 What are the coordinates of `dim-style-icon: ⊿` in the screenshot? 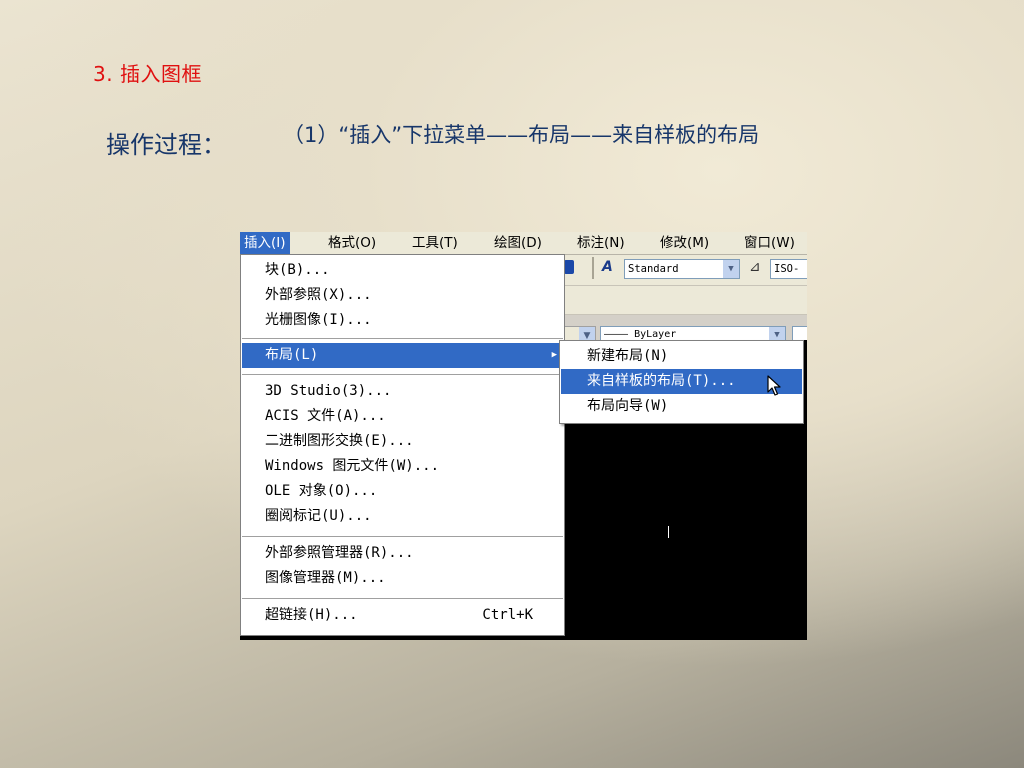 It's located at (755, 267).